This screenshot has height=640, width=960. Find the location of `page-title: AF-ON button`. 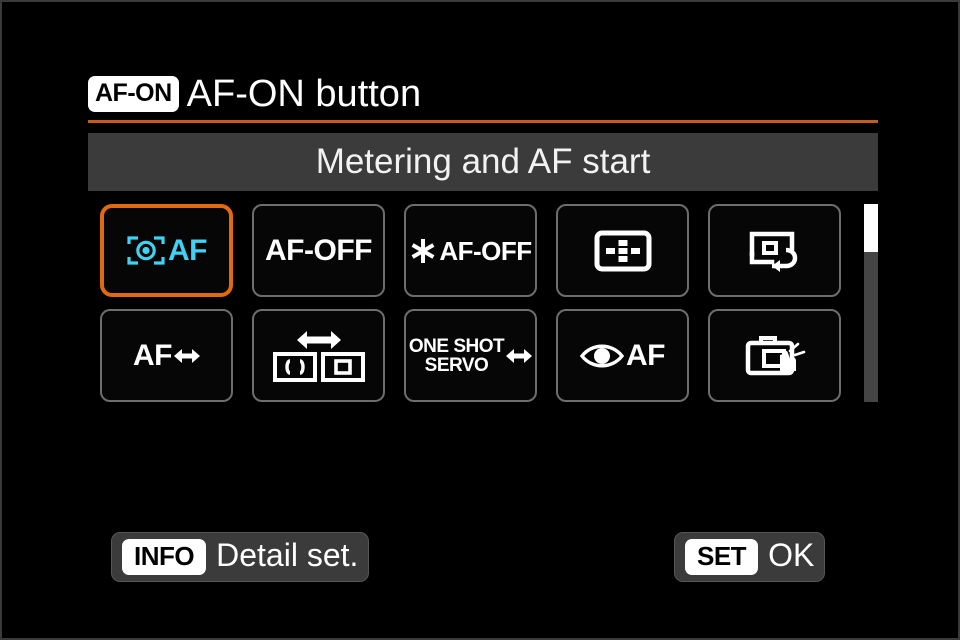

page-title: AF-ON button is located at coordinates (304, 93).